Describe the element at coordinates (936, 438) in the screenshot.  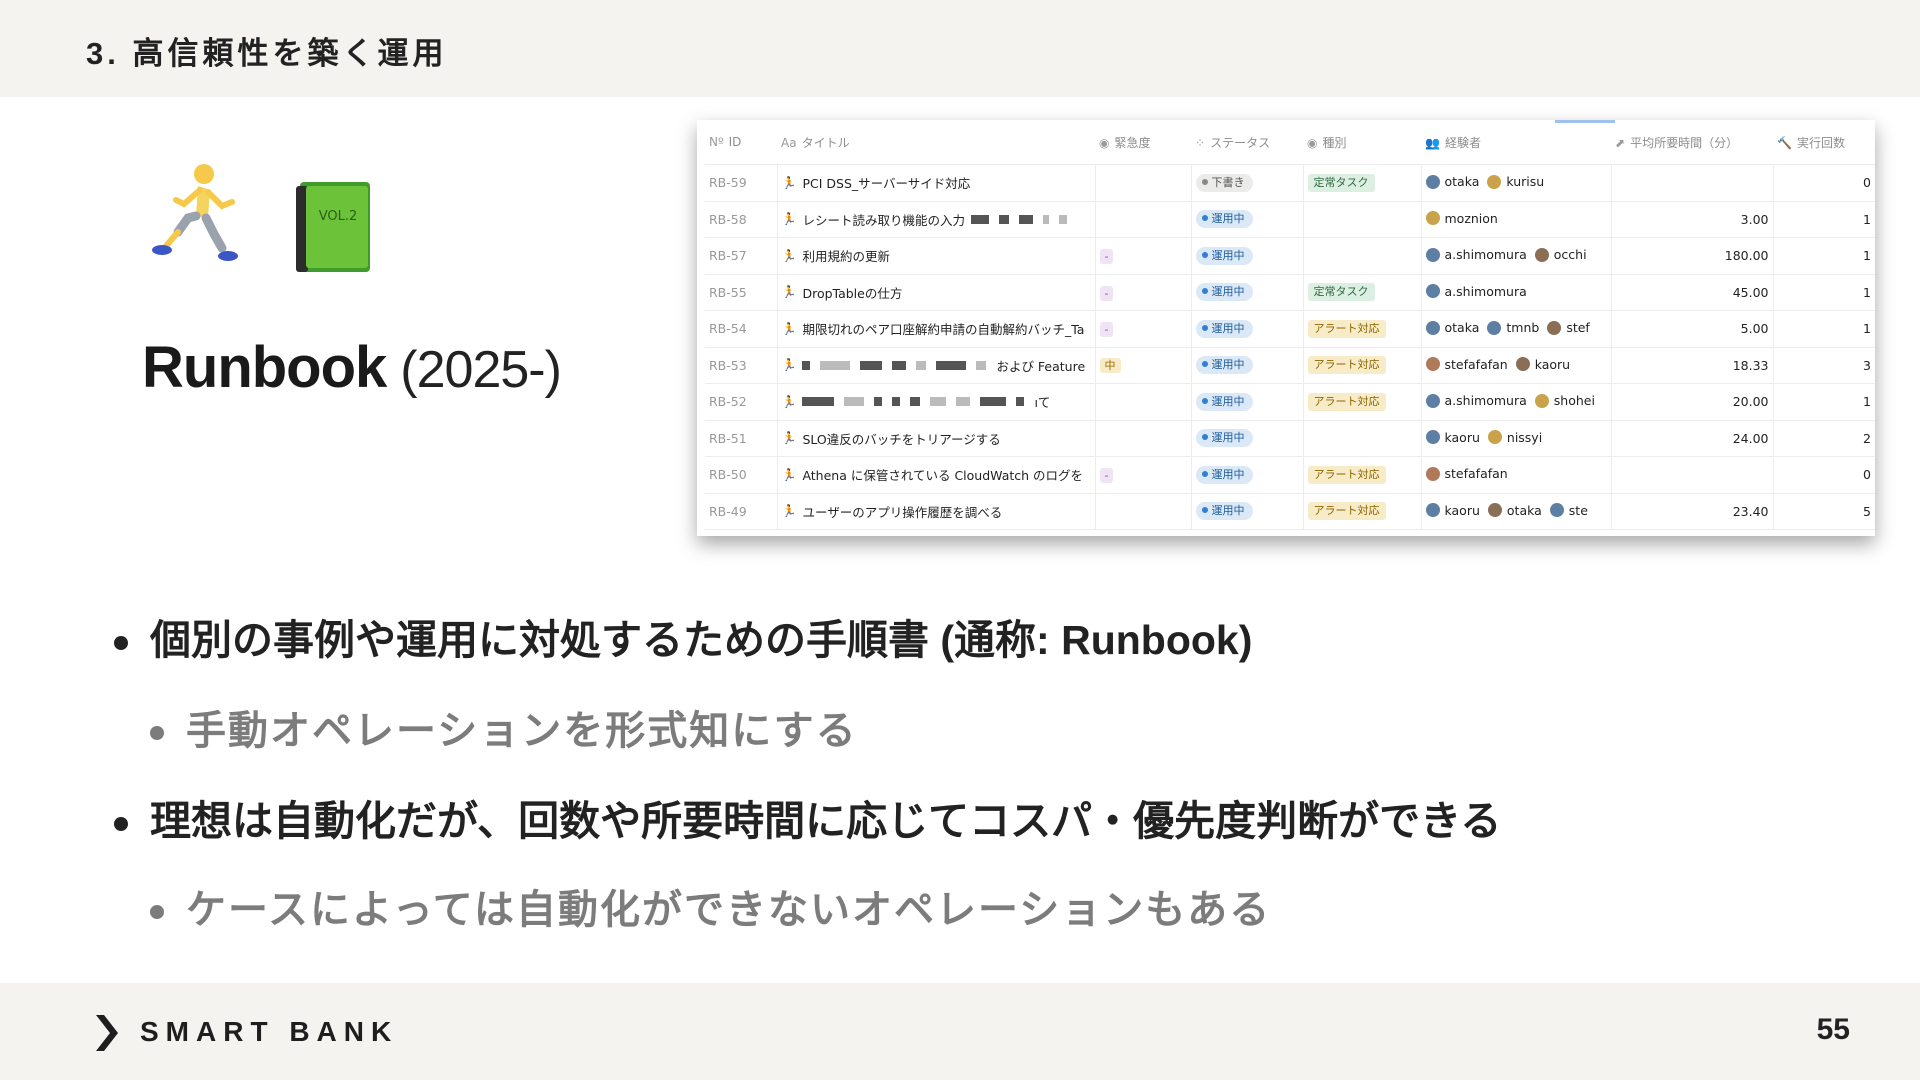
I see `row-title: 🏃 SLO違反のバッチをトリアージする` at that location.